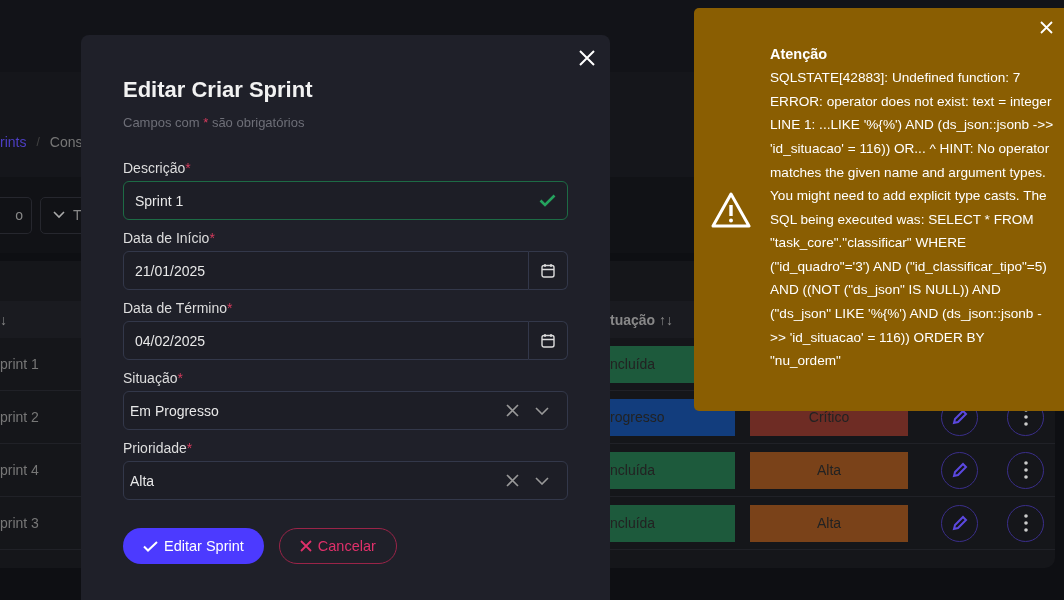  I want to click on description-field: Sprint 1, so click(345, 200).